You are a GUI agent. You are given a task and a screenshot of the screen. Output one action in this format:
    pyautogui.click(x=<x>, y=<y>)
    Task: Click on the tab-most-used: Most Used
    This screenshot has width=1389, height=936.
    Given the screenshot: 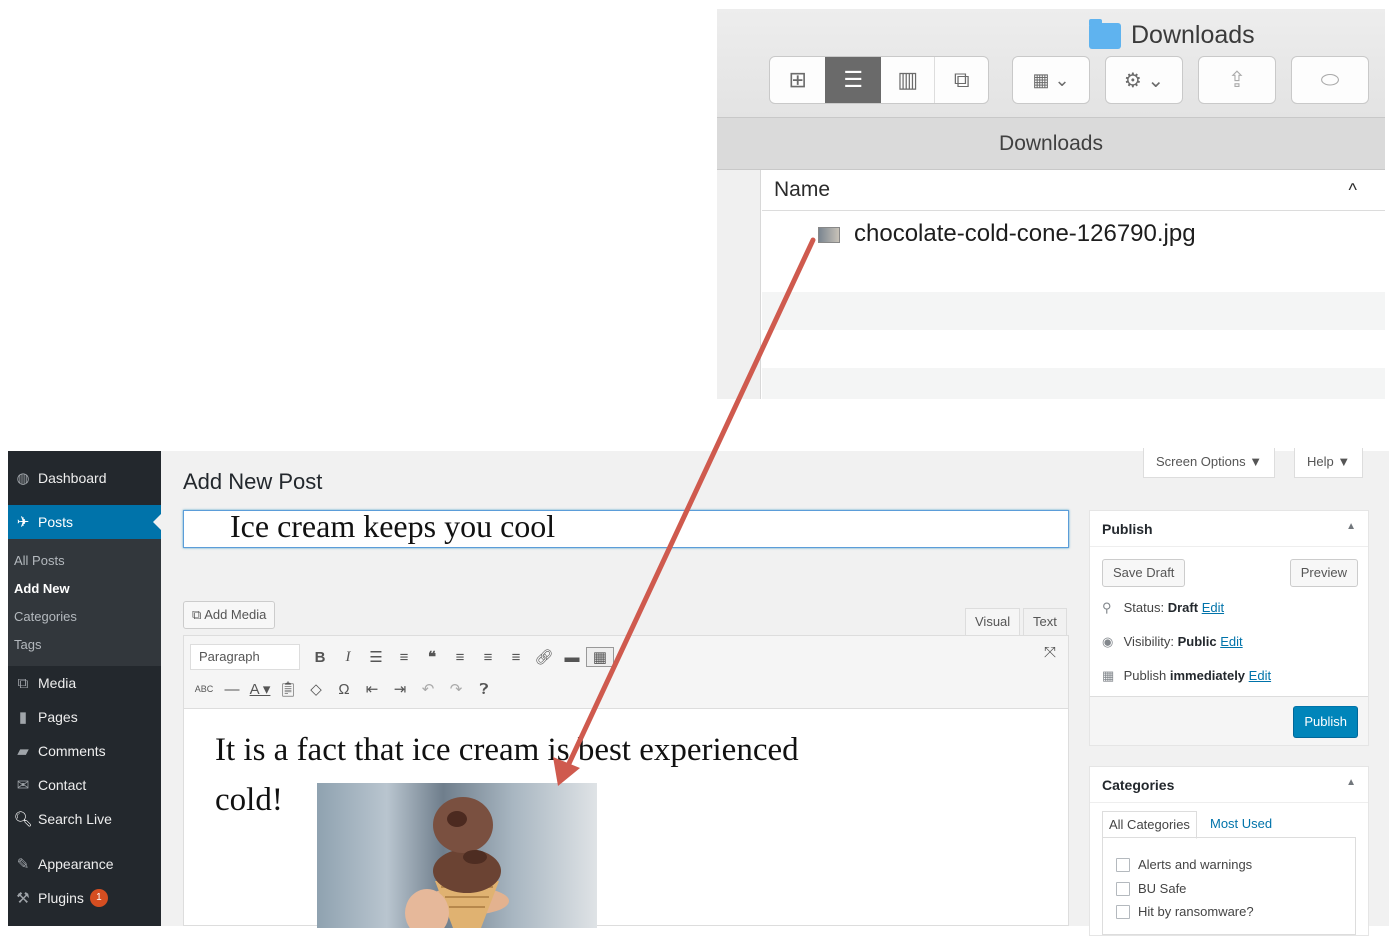 What is the action you would take?
    pyautogui.click(x=1241, y=824)
    